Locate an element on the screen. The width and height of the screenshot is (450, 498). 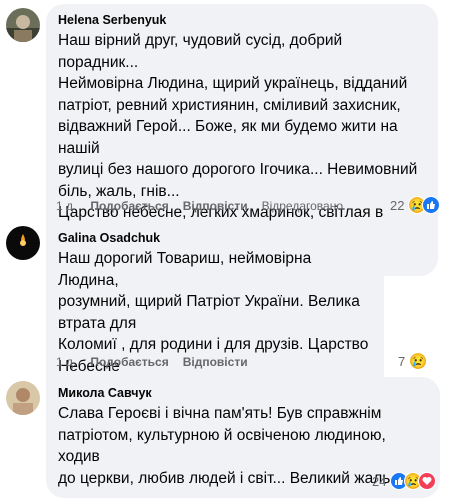
reaction-summary: 24 😢 is located at coordinates (404, 481).